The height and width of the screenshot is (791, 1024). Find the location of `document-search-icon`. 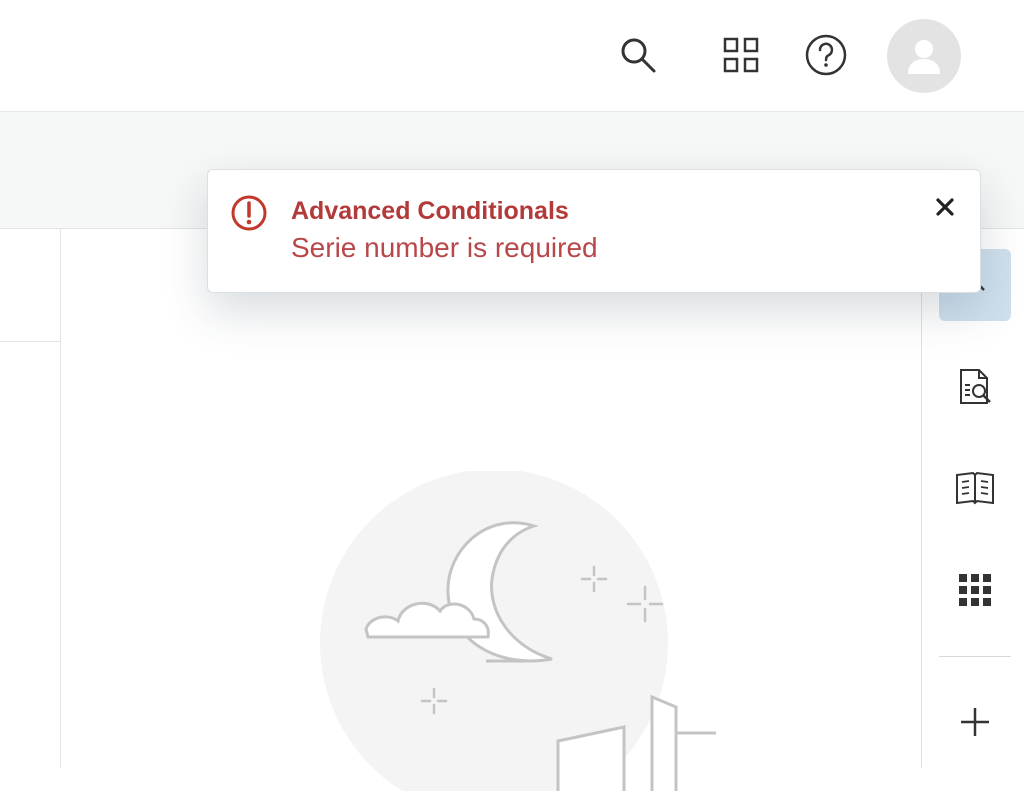

document-search-icon is located at coordinates (975, 386).